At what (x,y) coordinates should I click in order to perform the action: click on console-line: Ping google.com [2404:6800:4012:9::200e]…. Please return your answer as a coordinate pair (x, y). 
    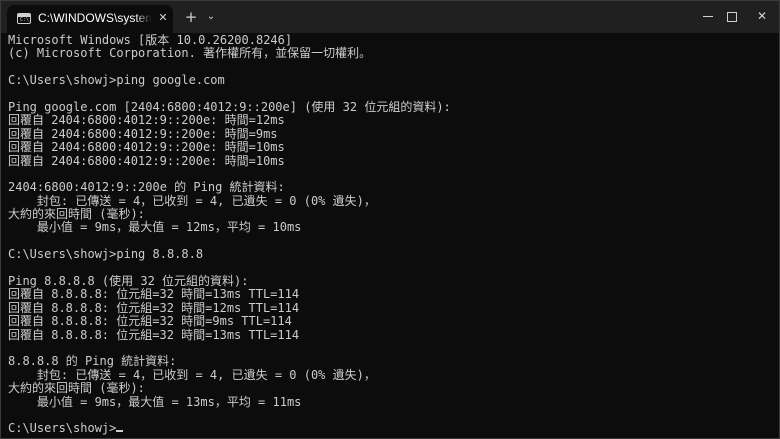
    Looking at the image, I should click on (229, 106).